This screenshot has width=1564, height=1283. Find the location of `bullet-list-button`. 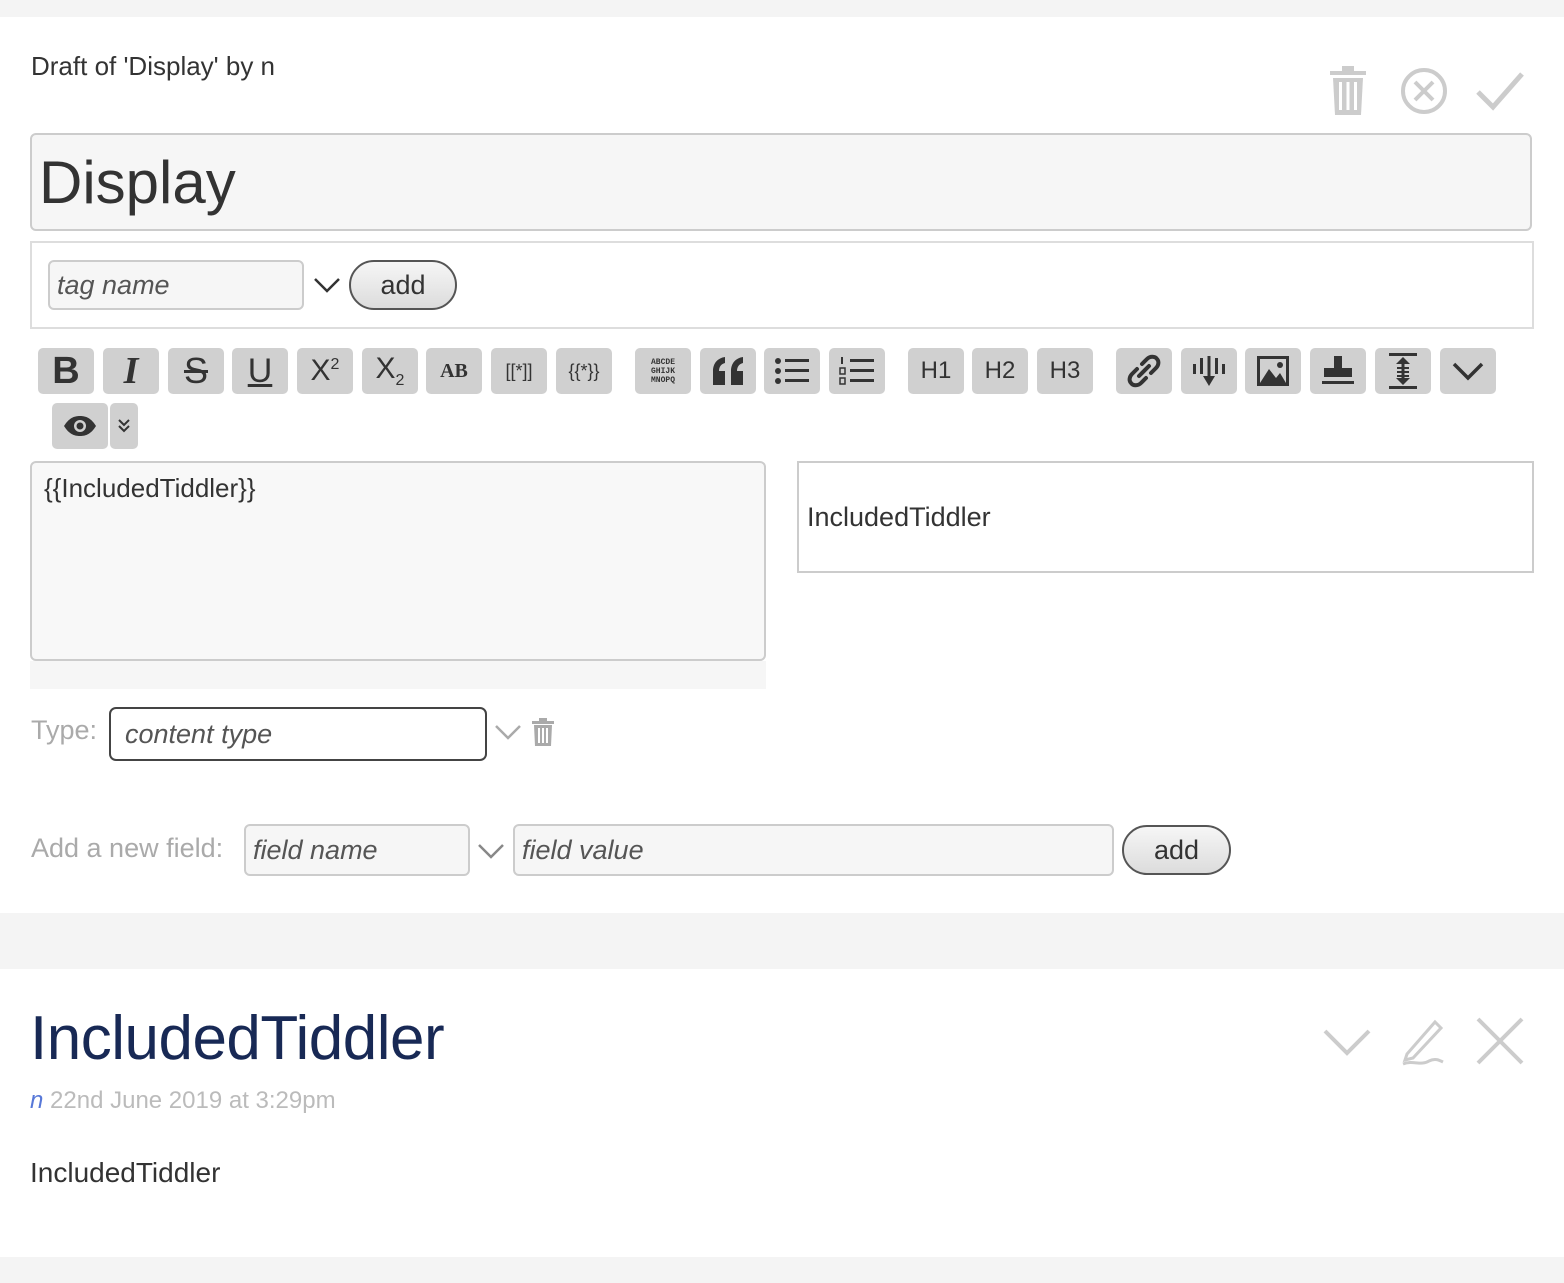

bullet-list-button is located at coordinates (792, 371).